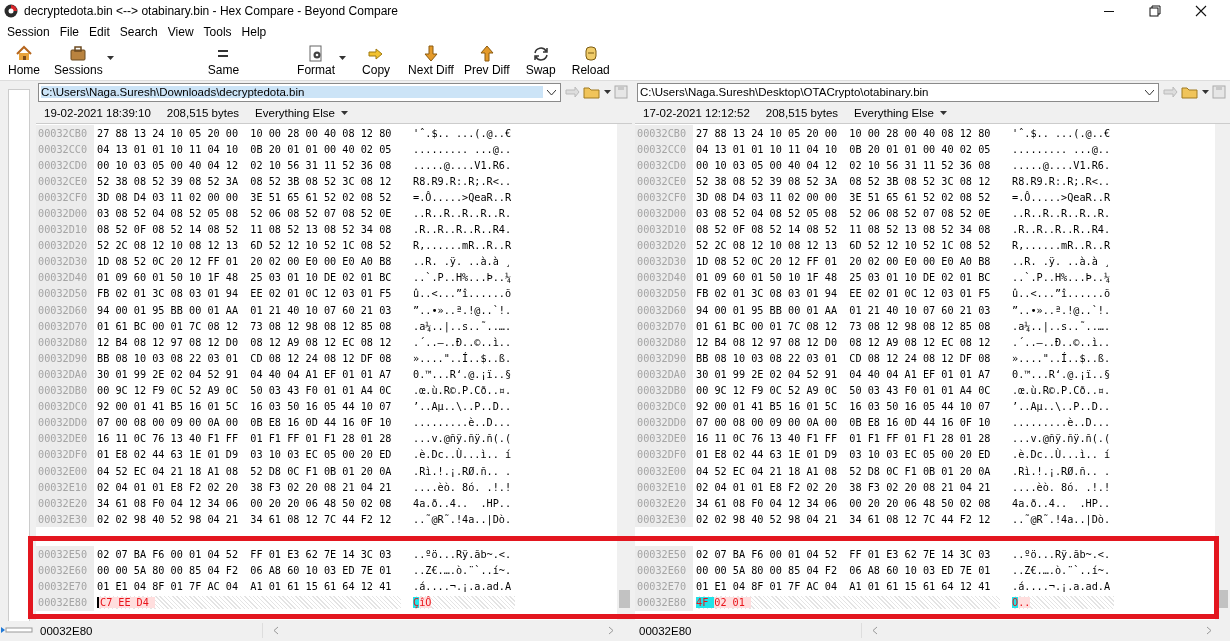  What do you see at coordinates (244, 342) in the screenshot?
I see `hex-bytes: 12 B4 08 12 97 08 12 D0 08 12 A9 08 12 EC 08 12` at bounding box center [244, 342].